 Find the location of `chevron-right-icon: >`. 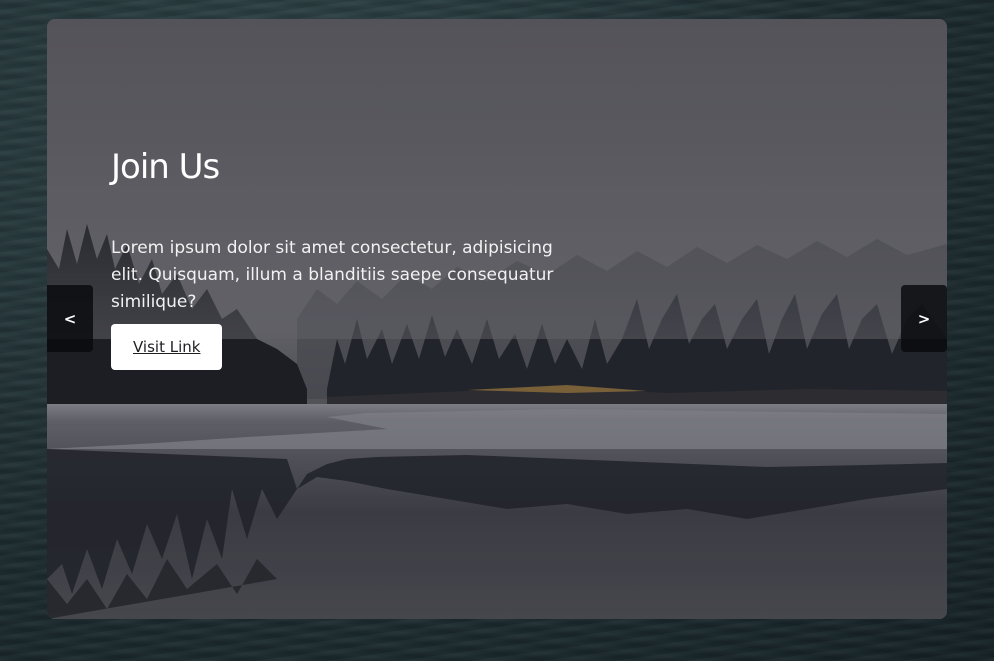

chevron-right-icon: > is located at coordinates (924, 318).